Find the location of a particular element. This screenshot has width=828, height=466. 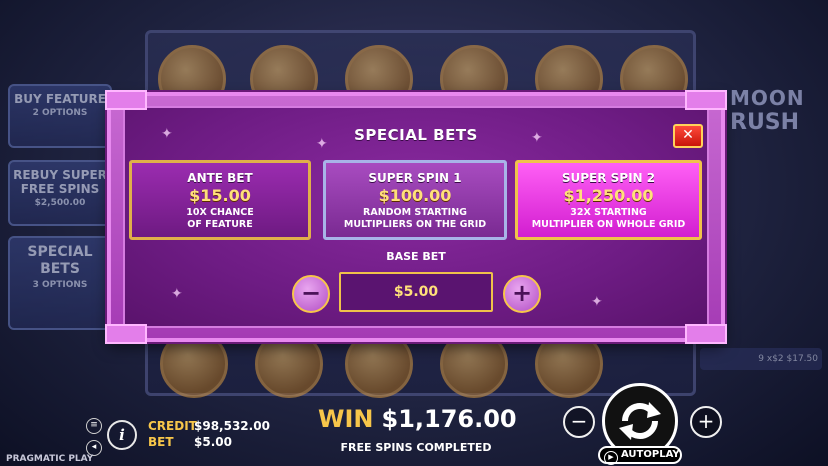

special-bets-panel-title: SPECIAL BETS is located at coordinates (60, 260).